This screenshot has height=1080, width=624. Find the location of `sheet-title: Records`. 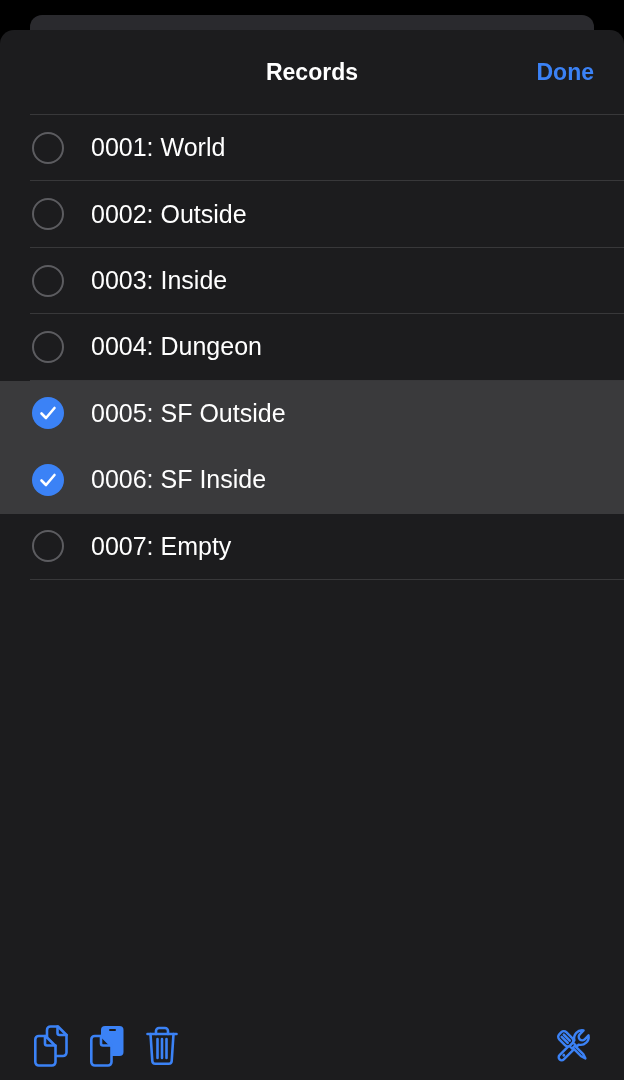

sheet-title: Records is located at coordinates (311, 72).